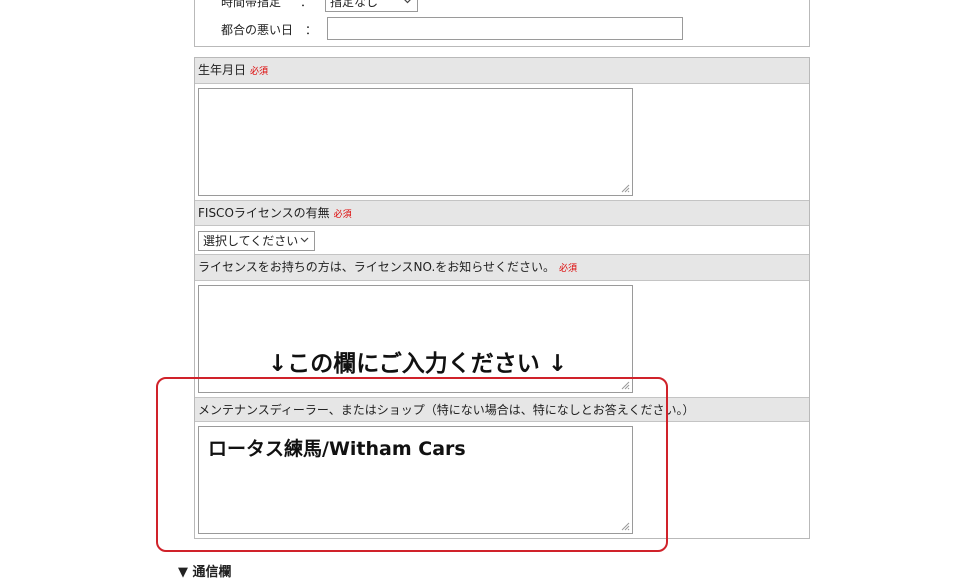 The height and width of the screenshot is (580, 980). What do you see at coordinates (502, 71) in the screenshot?
I see `birthday-header: 生年月日 必須` at bounding box center [502, 71].